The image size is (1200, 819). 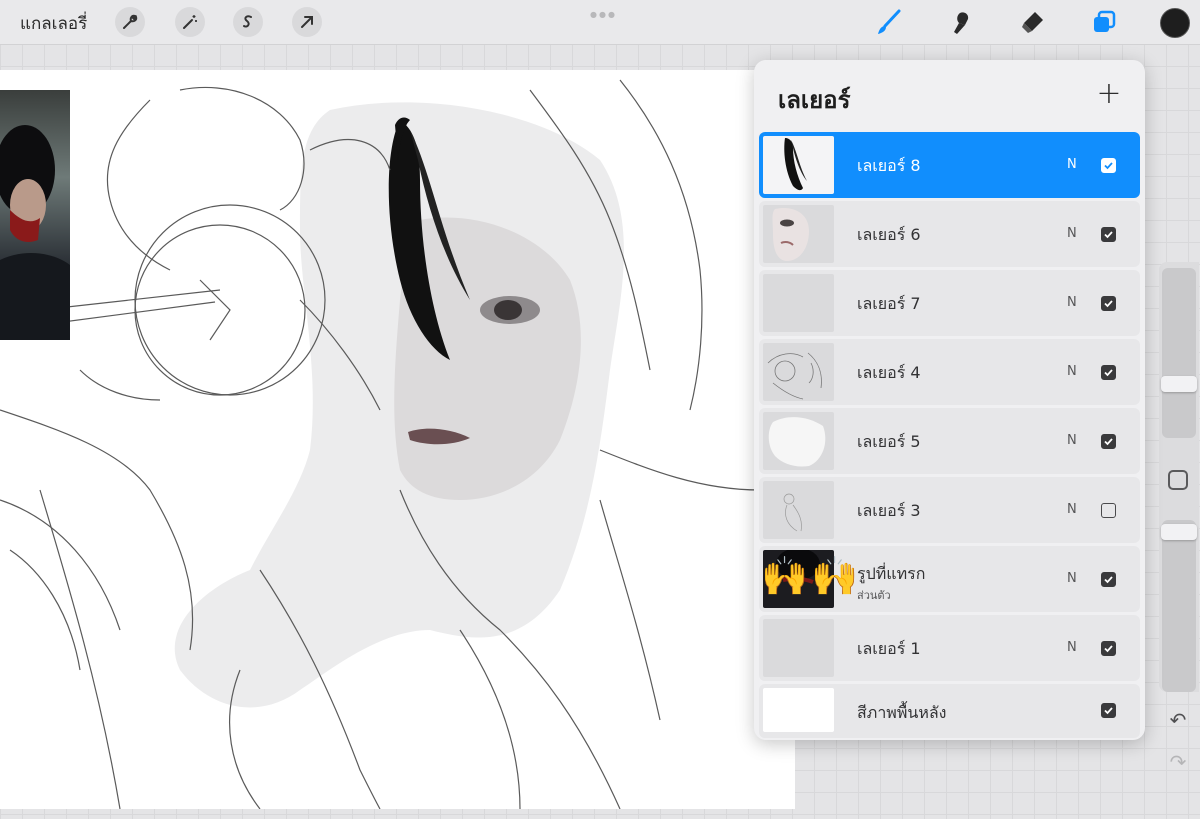 What do you see at coordinates (889, 22) in the screenshot?
I see `brush-icon` at bounding box center [889, 22].